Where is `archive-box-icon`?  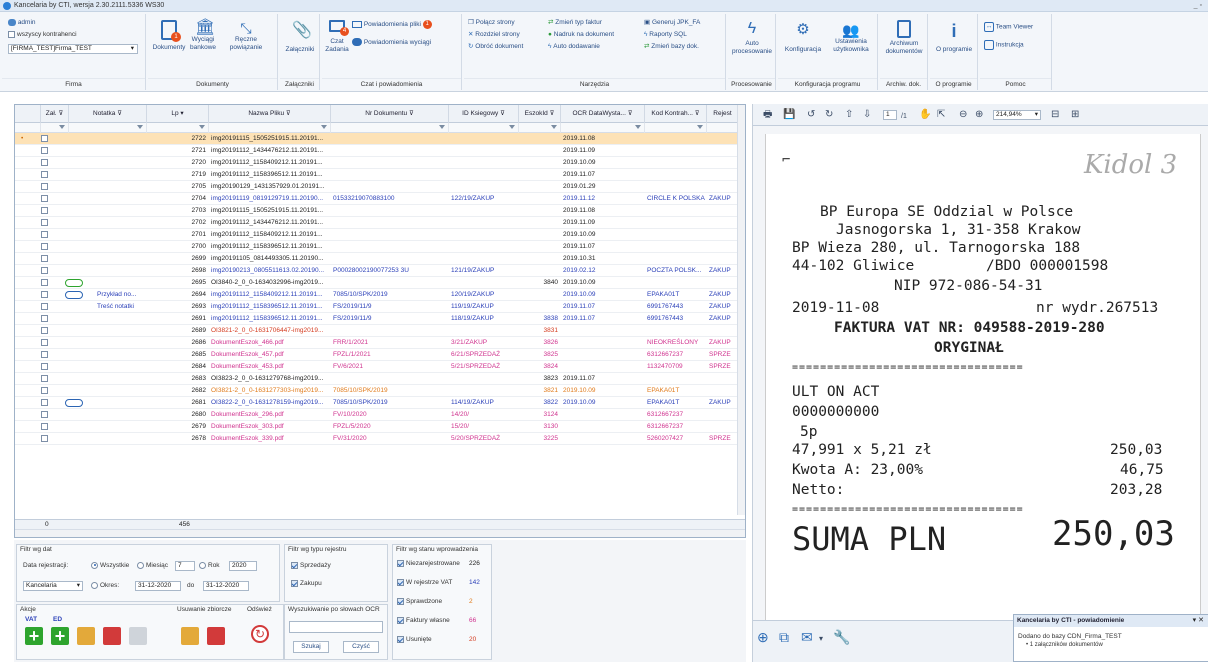
archive-box-icon is located at coordinates (86, 636).